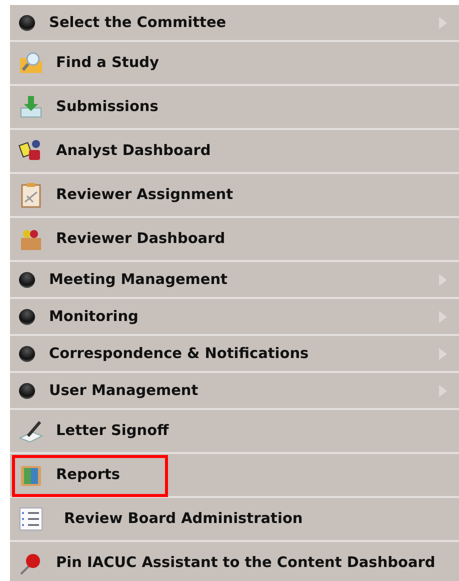 This screenshot has width=459, height=581. I want to click on menu-item: Reviewer Dashboard, so click(234, 239).